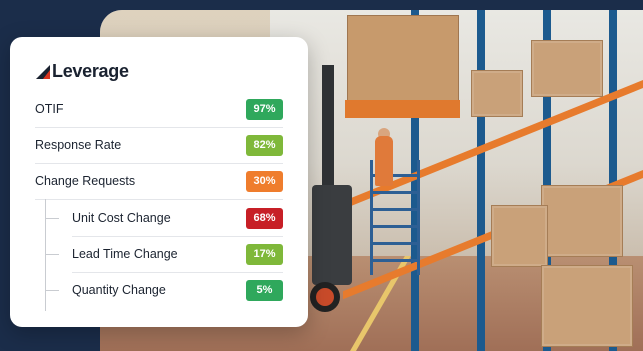  I want to click on metric-badge: 68%, so click(264, 218).